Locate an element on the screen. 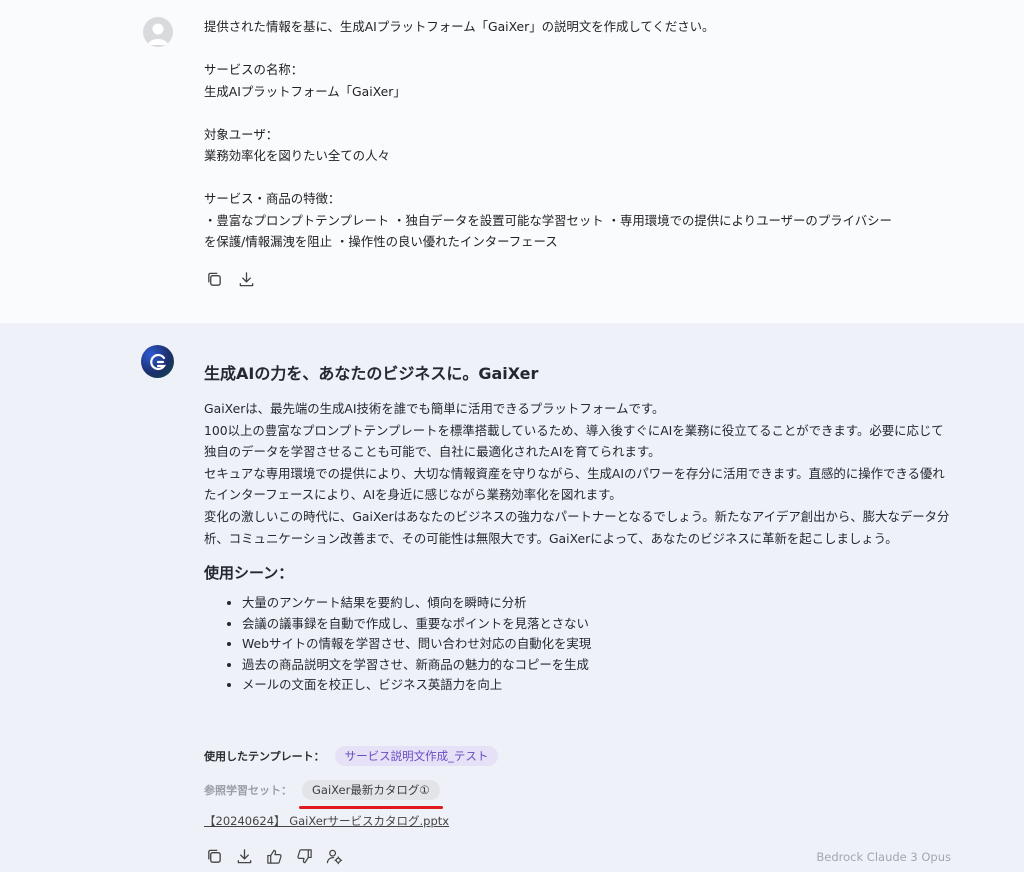  thumbs-down-icon is located at coordinates (304, 855).